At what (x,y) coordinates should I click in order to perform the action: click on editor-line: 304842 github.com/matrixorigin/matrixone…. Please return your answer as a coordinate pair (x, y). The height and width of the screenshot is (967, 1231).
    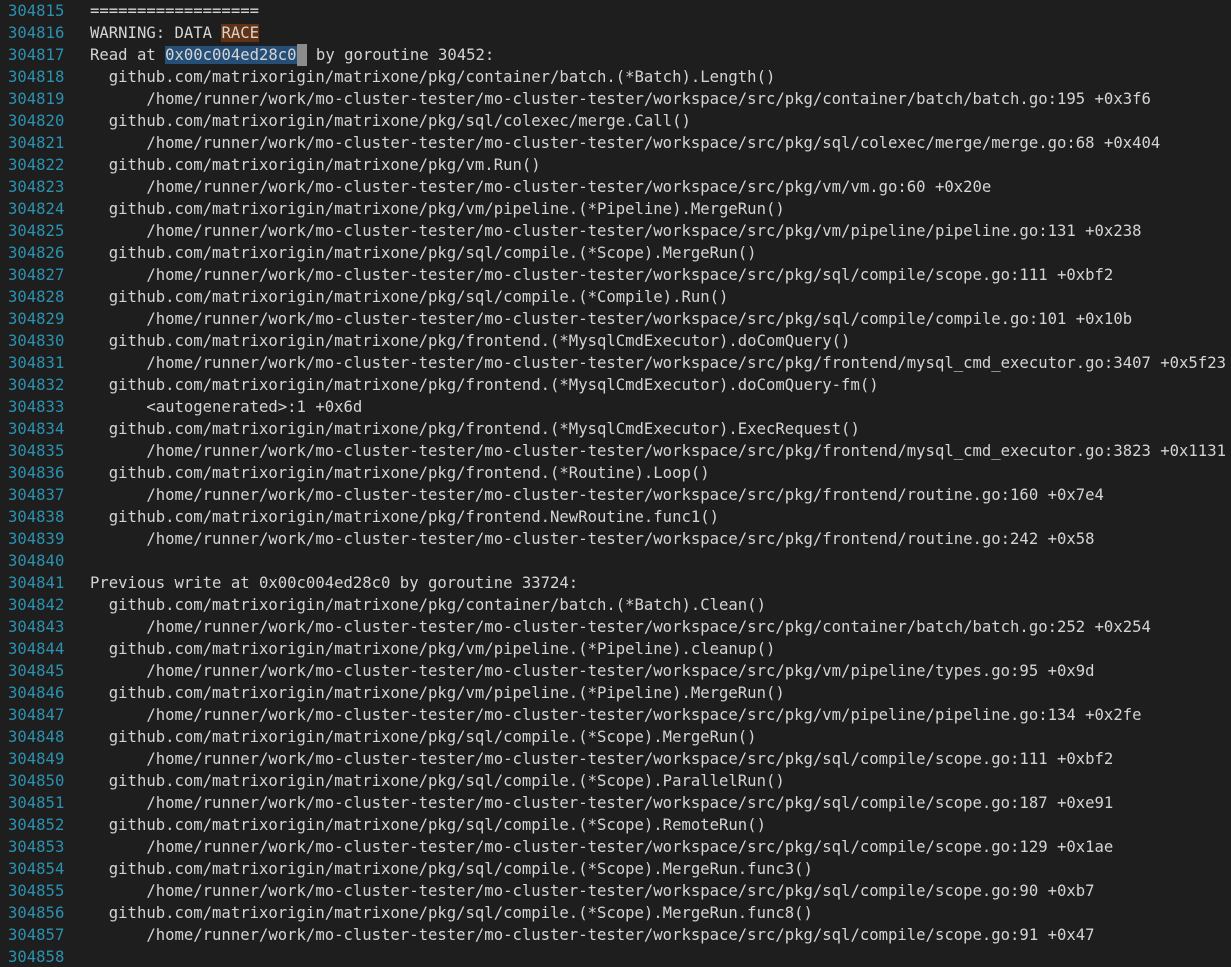
    Looking at the image, I should click on (615, 605).